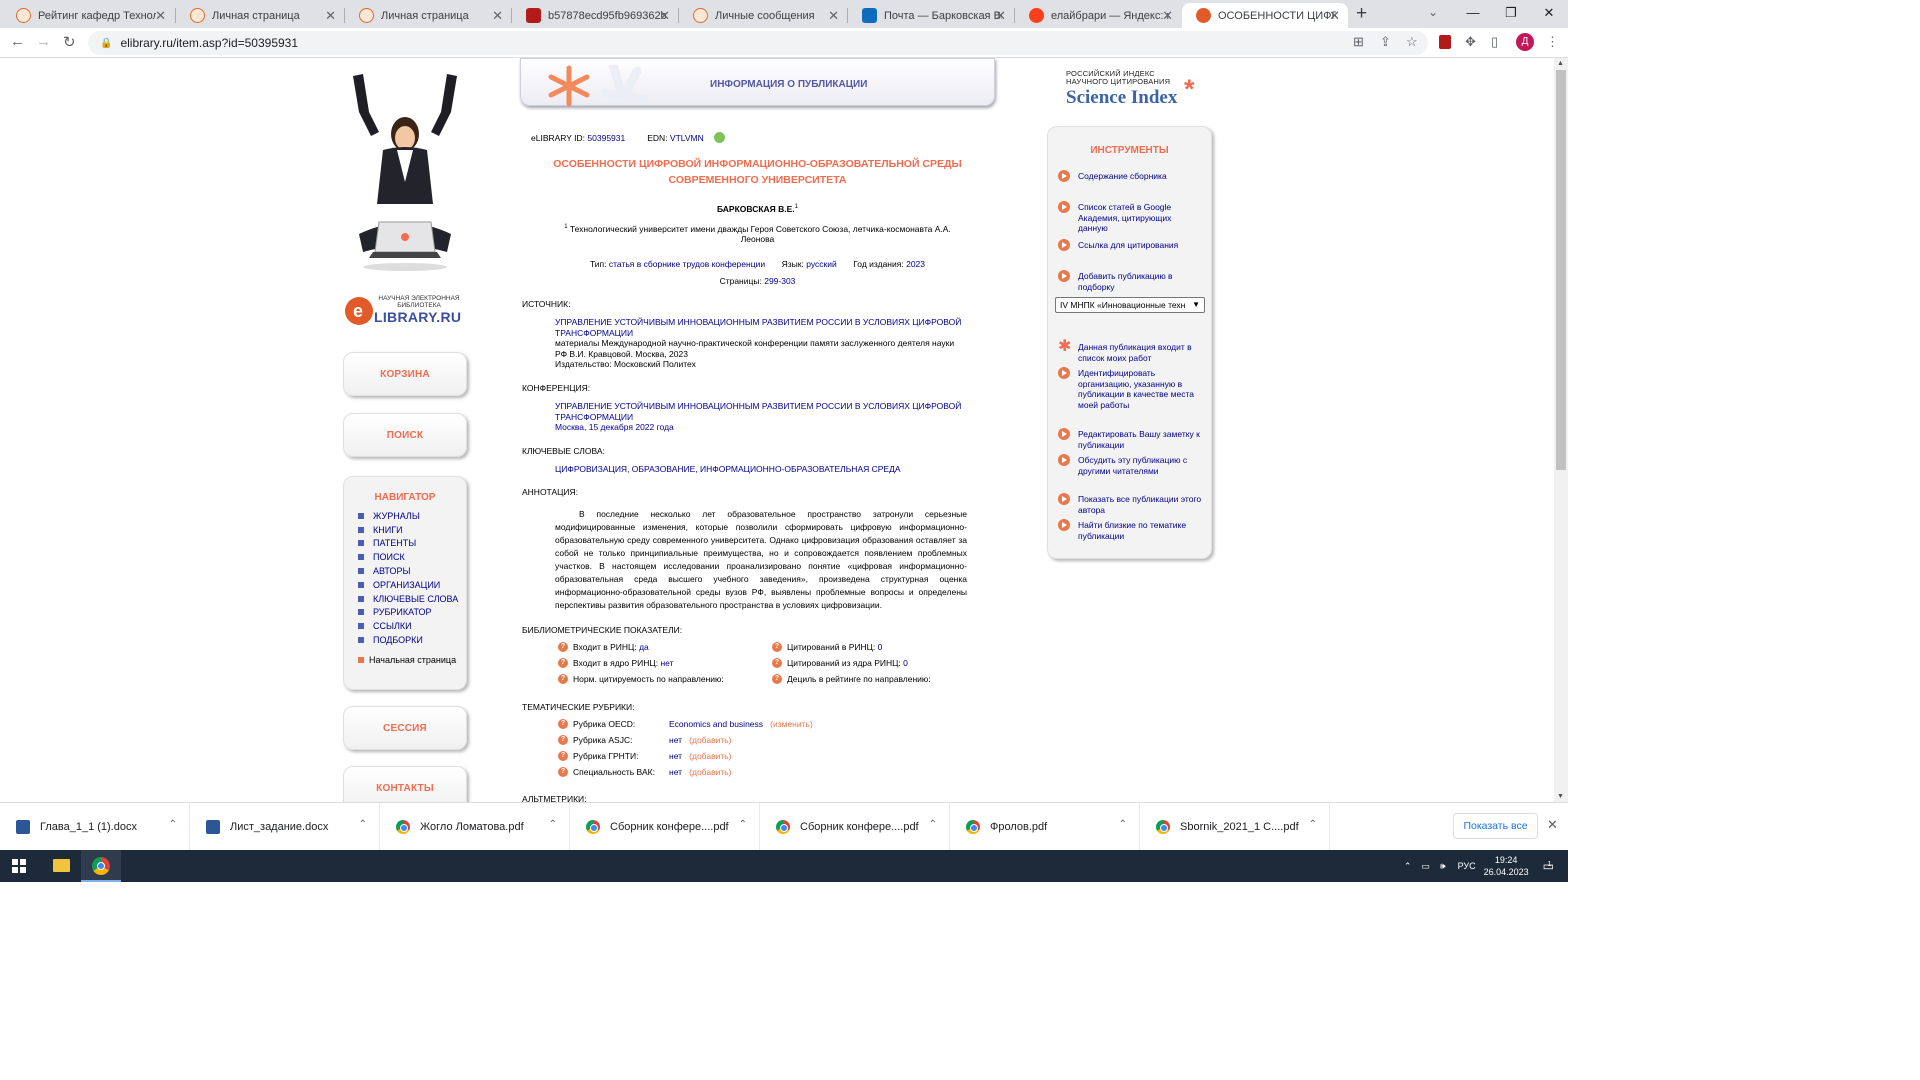 The height and width of the screenshot is (1080, 1920). I want to click on rubric-change-link: изменить, so click(791, 724).